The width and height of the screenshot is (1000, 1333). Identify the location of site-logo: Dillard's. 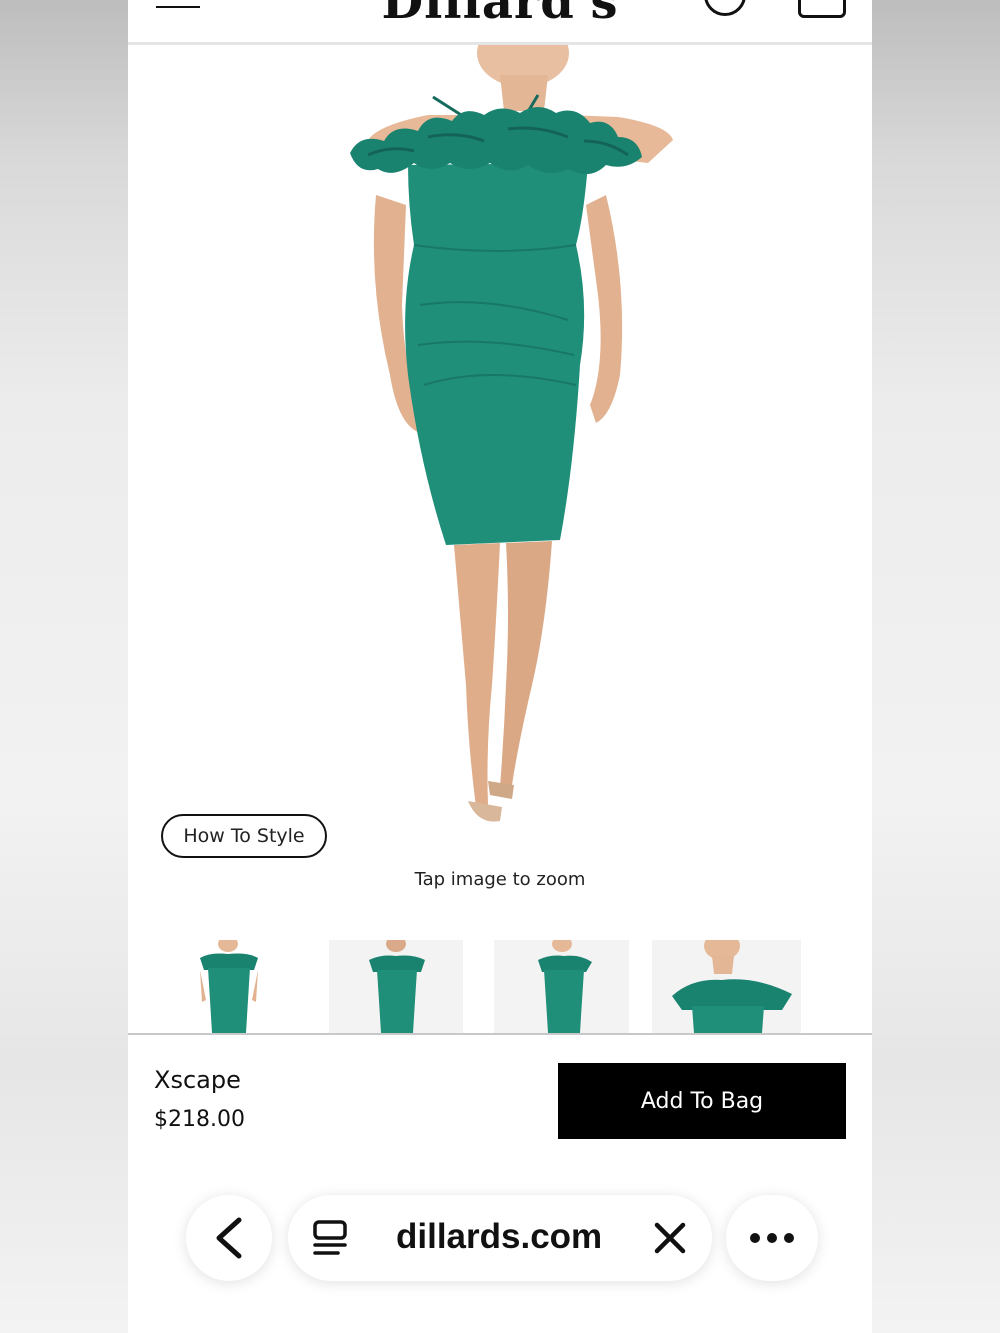
(500, 15).